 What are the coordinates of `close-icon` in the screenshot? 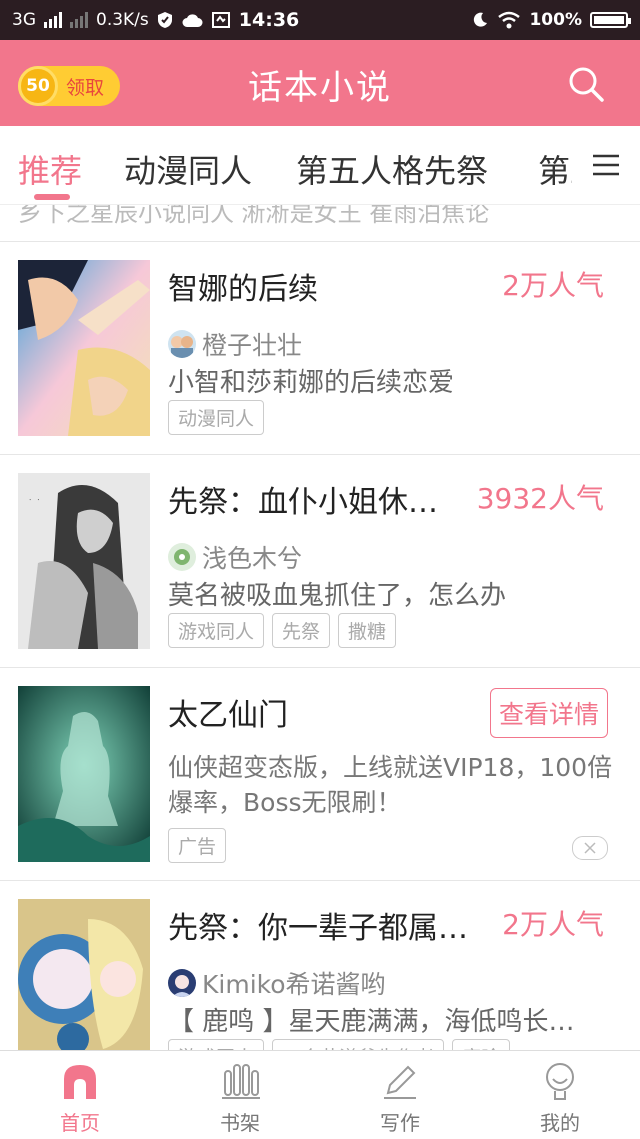 It's located at (590, 848).